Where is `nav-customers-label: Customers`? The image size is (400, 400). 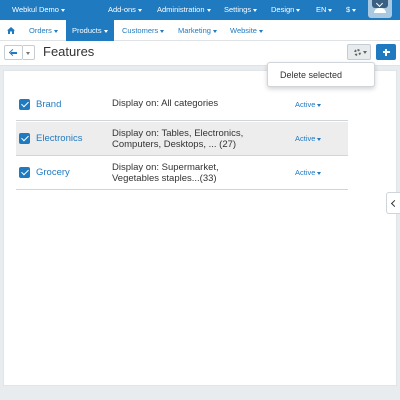 nav-customers-label: Customers is located at coordinates (140, 30).